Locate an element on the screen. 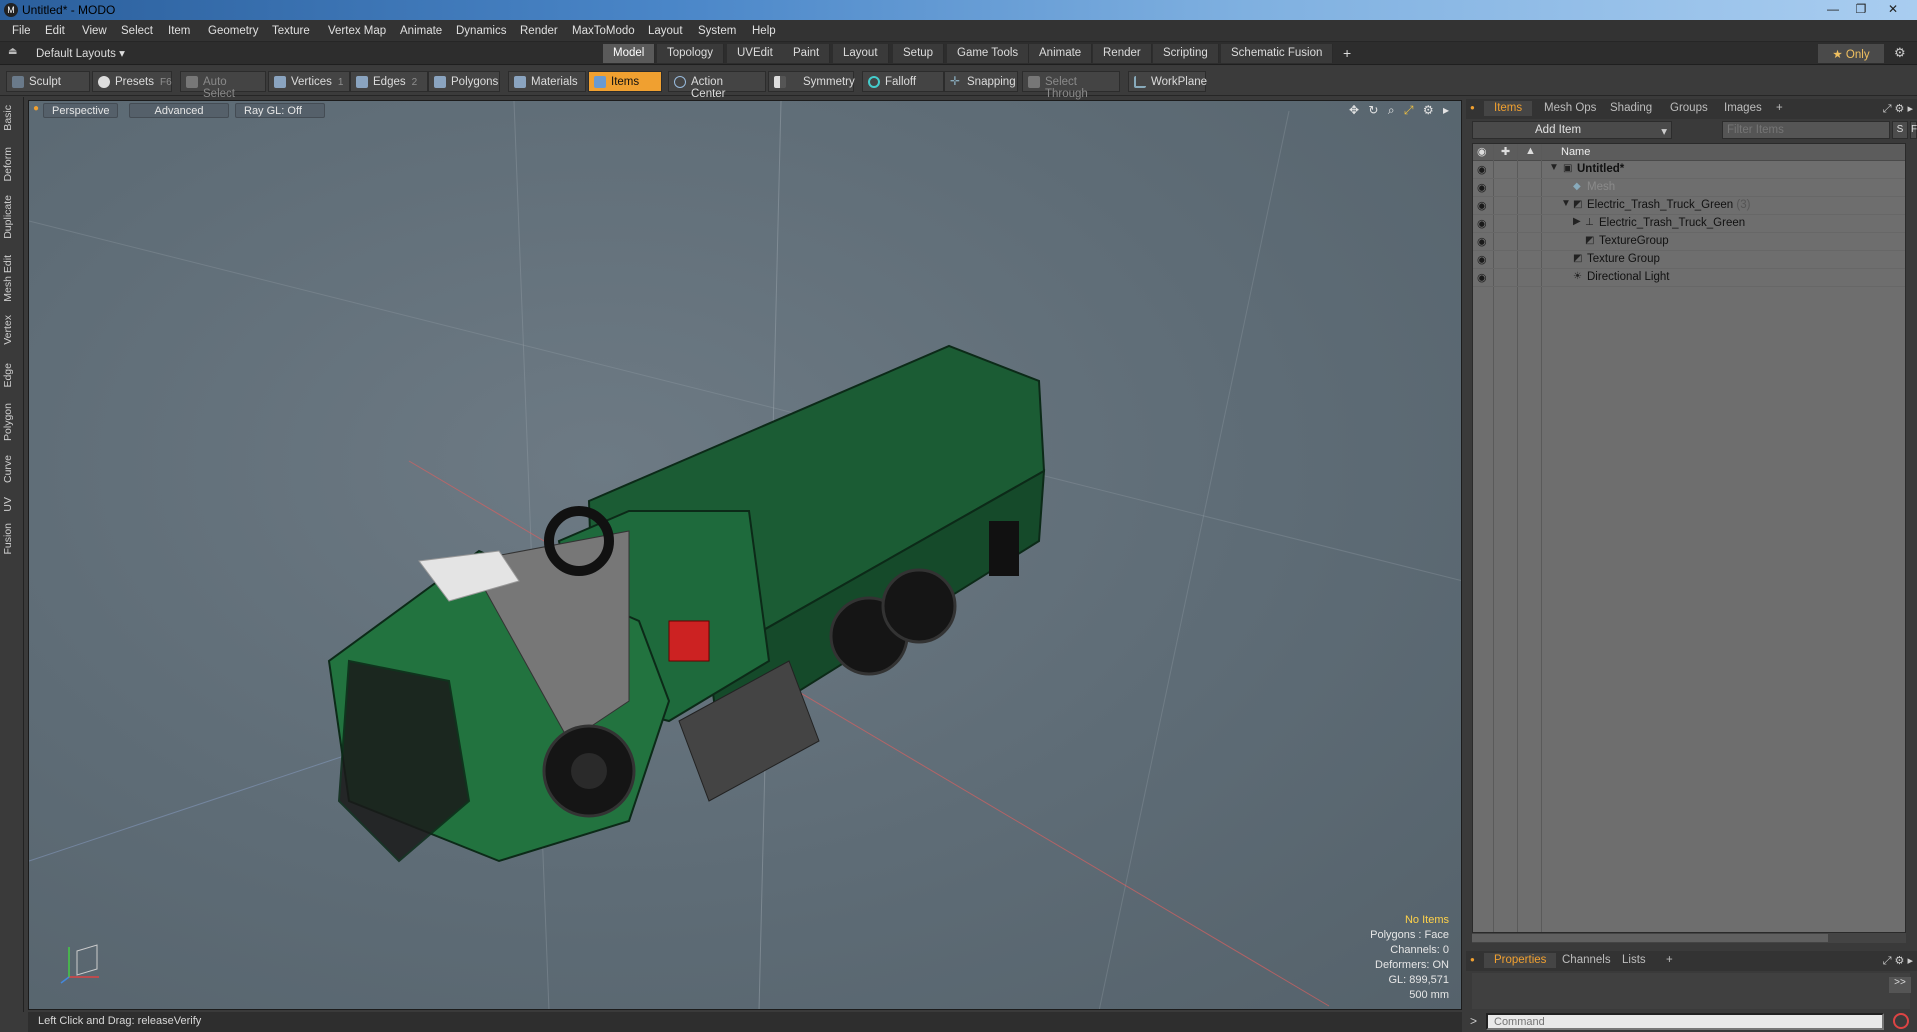 The image size is (1917, 1032). tree-row-directional-light: ◉ ☀ Directional Light is located at coordinates (1689, 278).